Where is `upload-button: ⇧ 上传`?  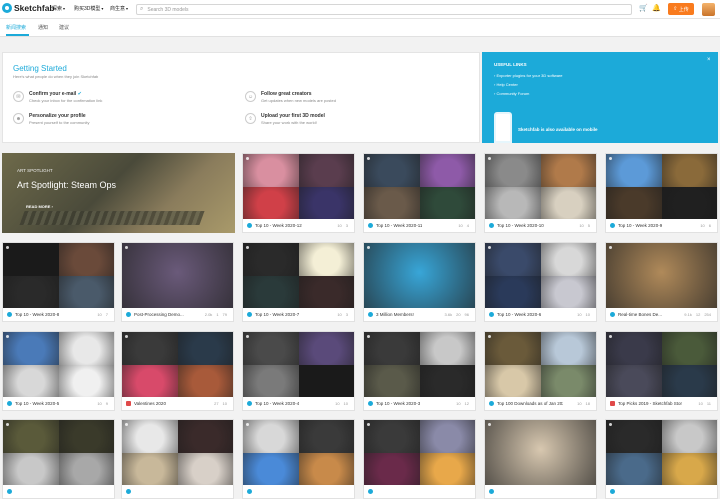 upload-button: ⇧ 上传 is located at coordinates (681, 9).